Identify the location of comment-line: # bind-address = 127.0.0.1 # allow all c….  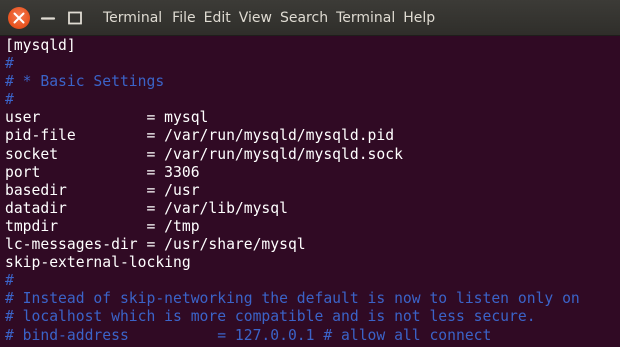
(248, 335).